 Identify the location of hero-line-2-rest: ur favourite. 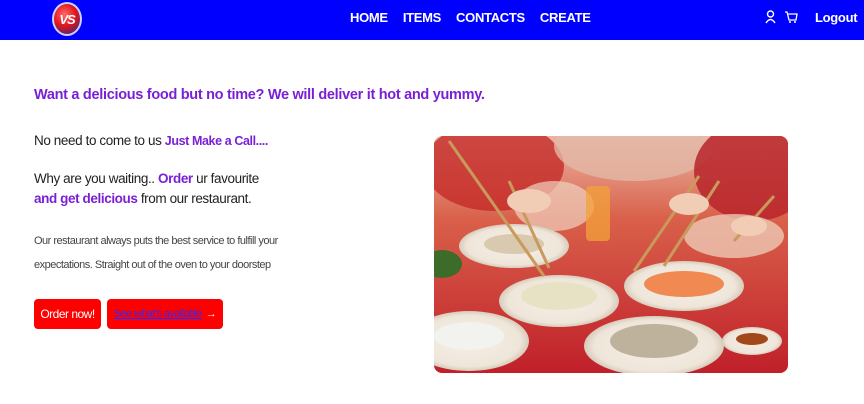
(225, 178).